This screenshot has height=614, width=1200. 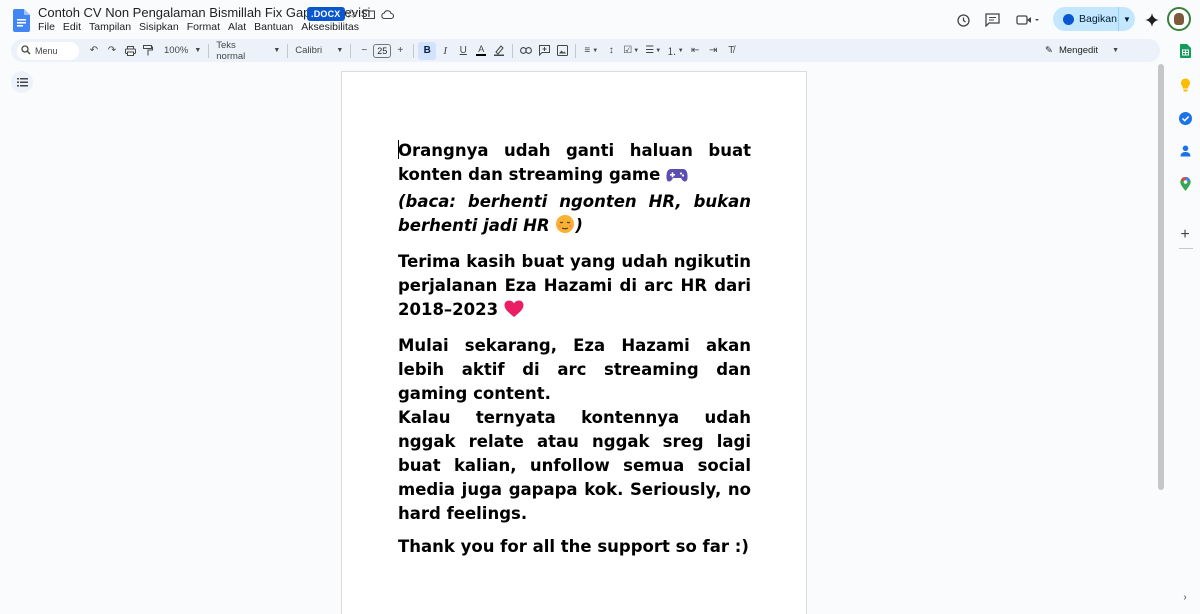 What do you see at coordinates (148, 51) in the screenshot?
I see `paint-format-icon` at bounding box center [148, 51].